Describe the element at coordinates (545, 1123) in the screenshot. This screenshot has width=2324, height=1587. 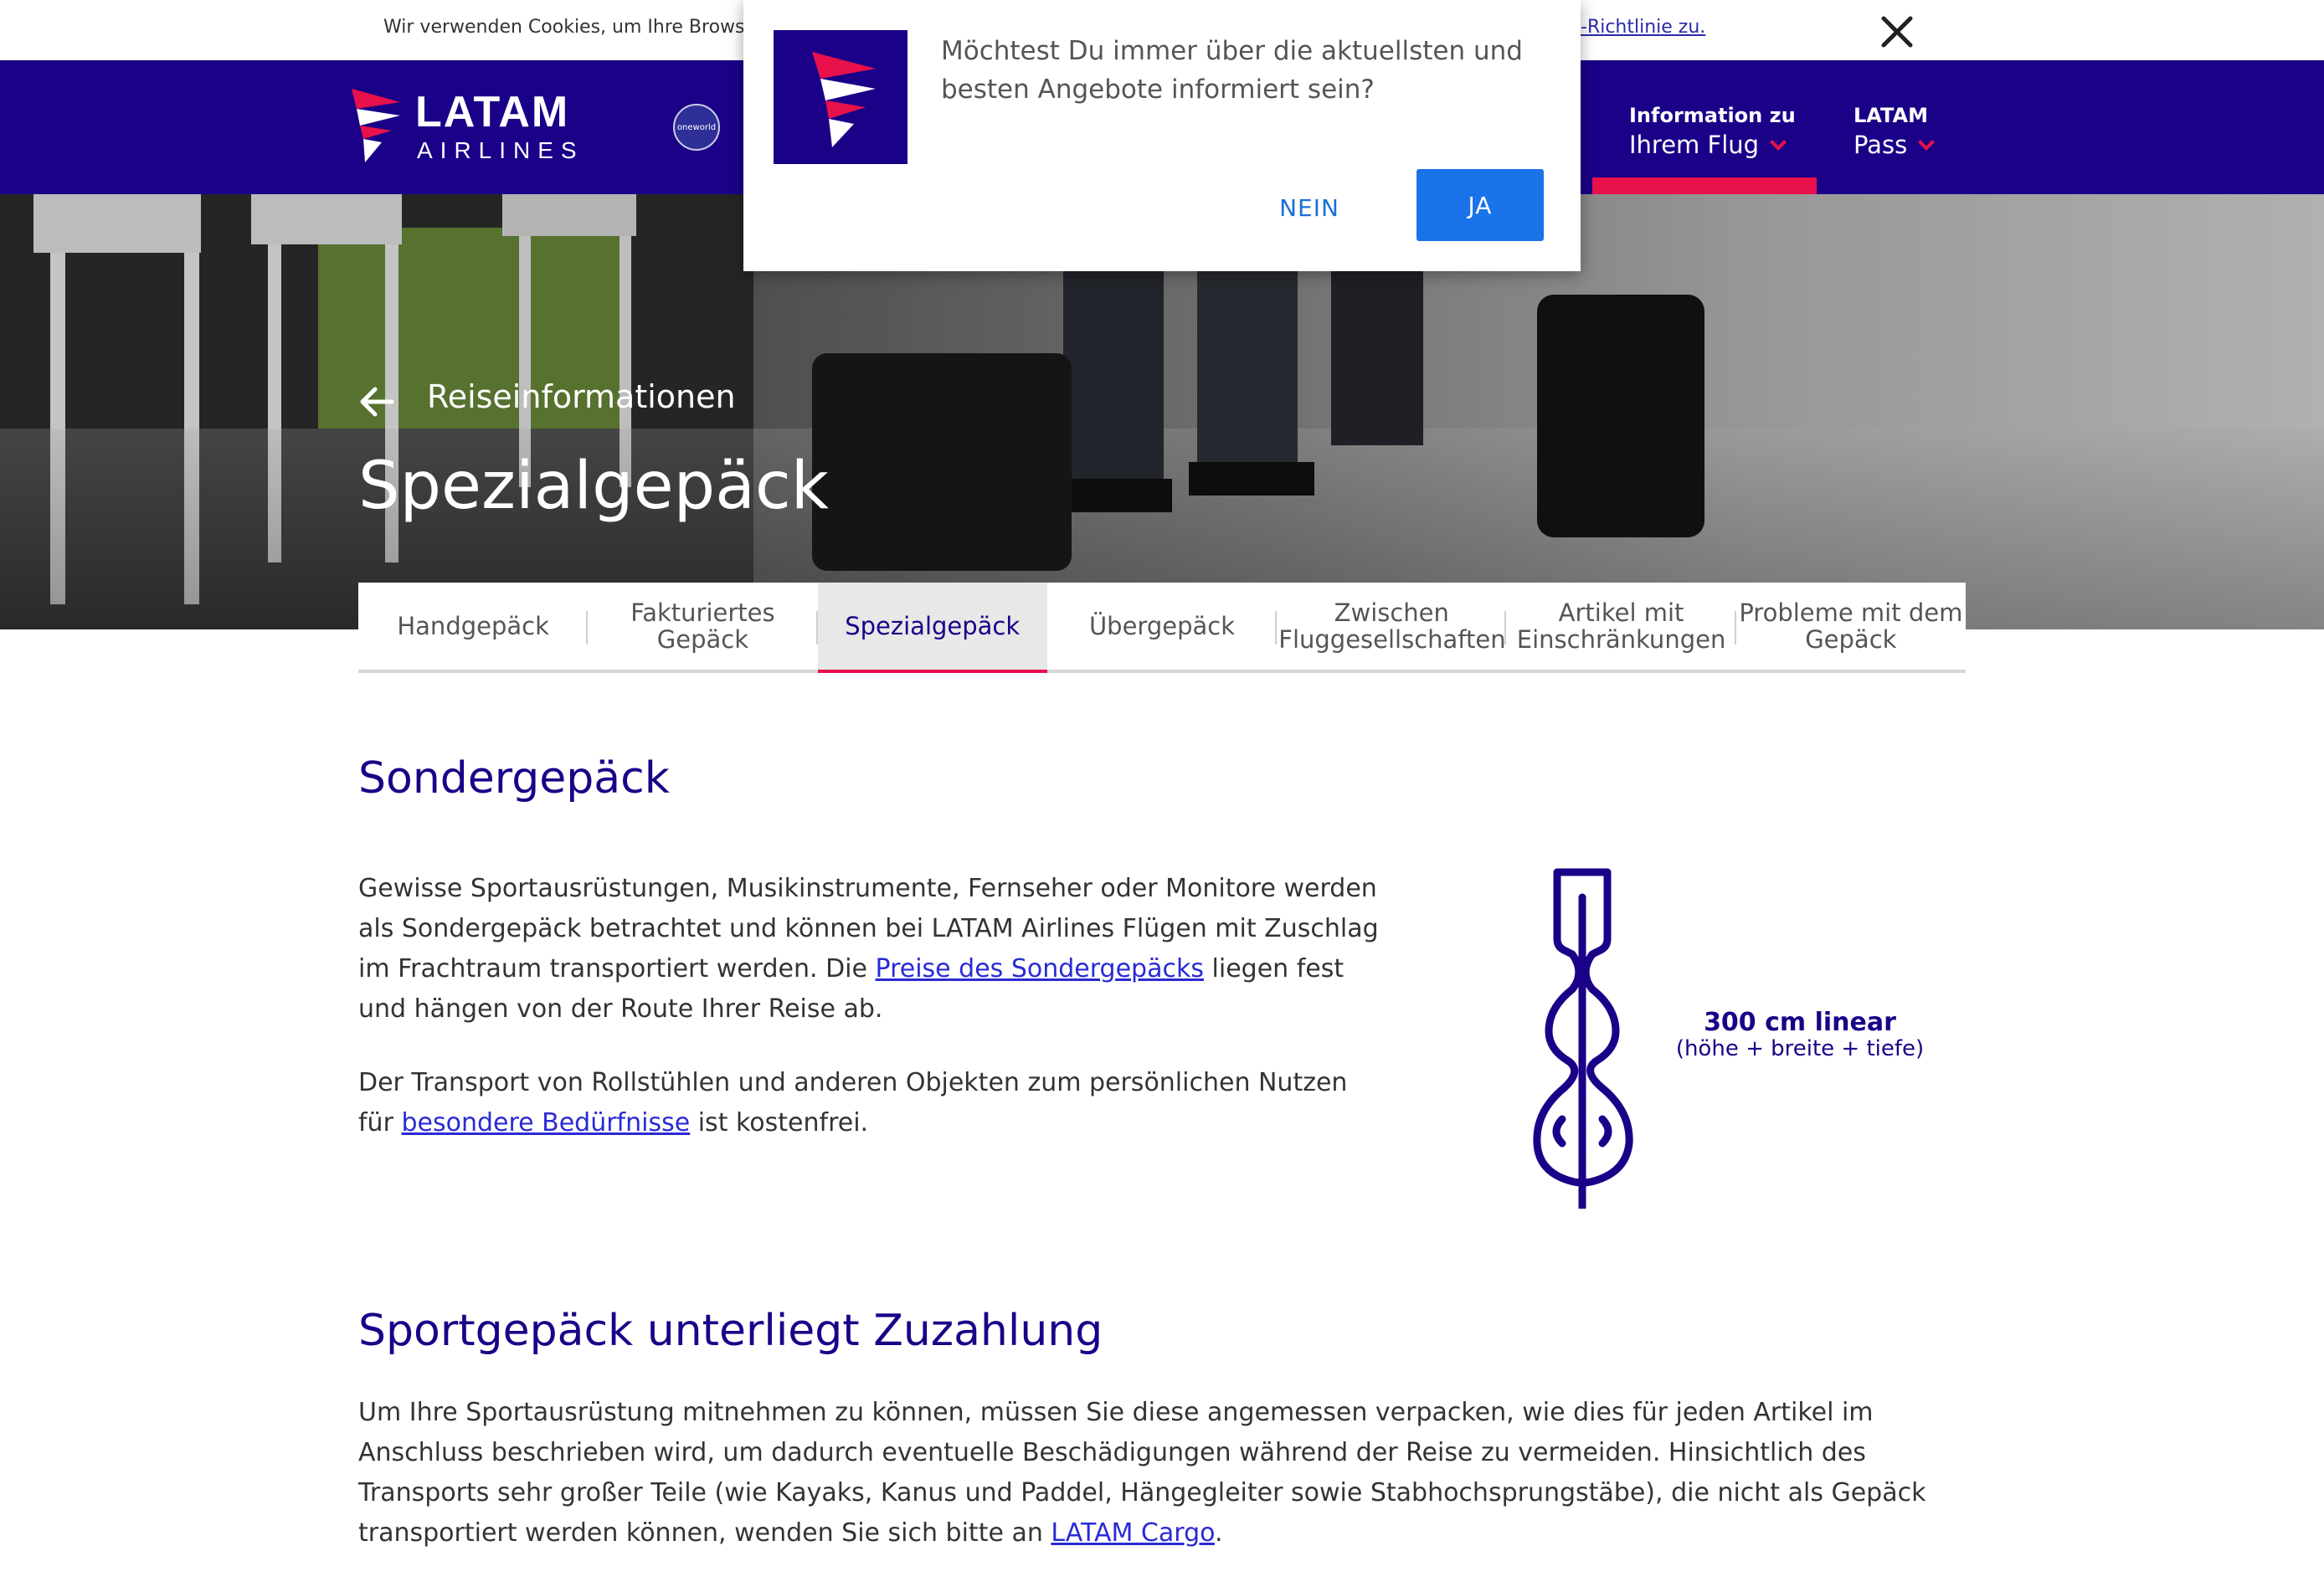
I see `besondere-beduerfnisse-link: besondere Bedürfnisse` at that location.